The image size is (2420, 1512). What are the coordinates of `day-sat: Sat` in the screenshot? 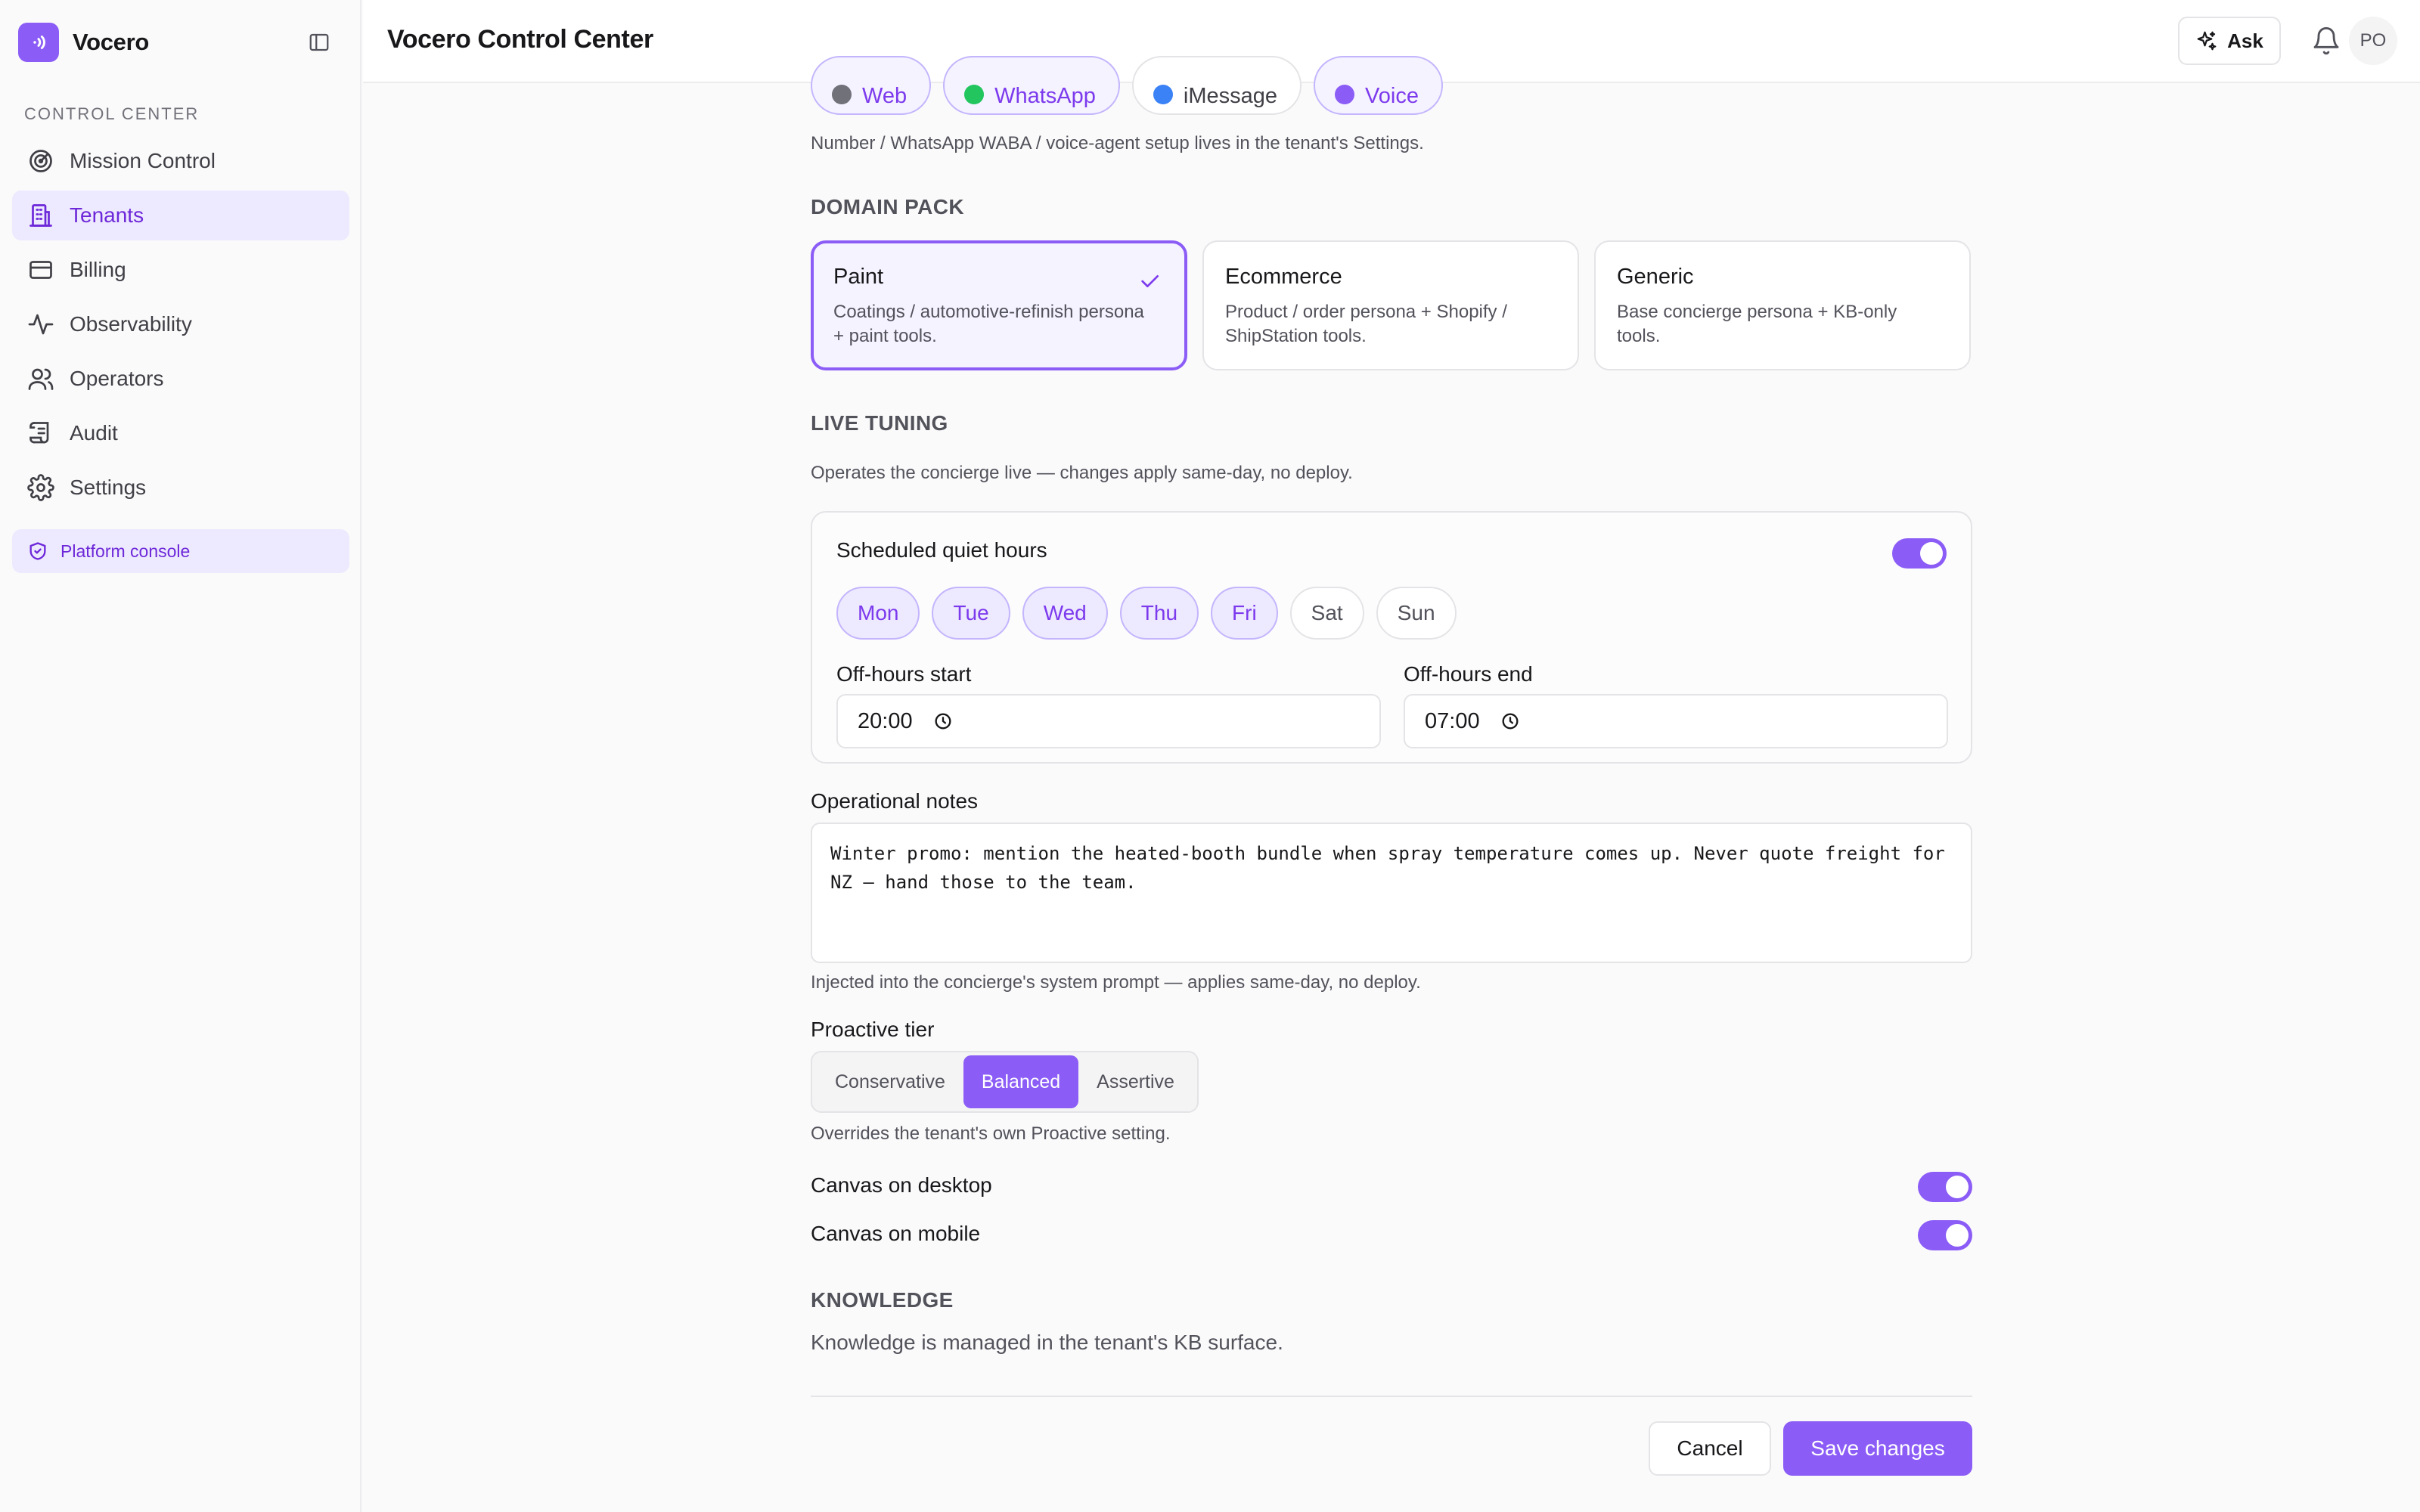 It's located at (1326, 613).